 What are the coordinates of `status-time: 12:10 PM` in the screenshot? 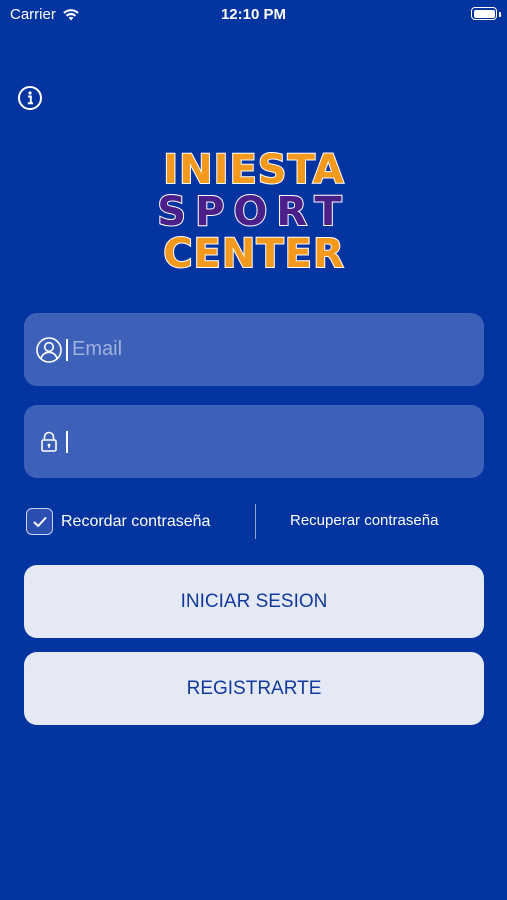 It's located at (253, 14).